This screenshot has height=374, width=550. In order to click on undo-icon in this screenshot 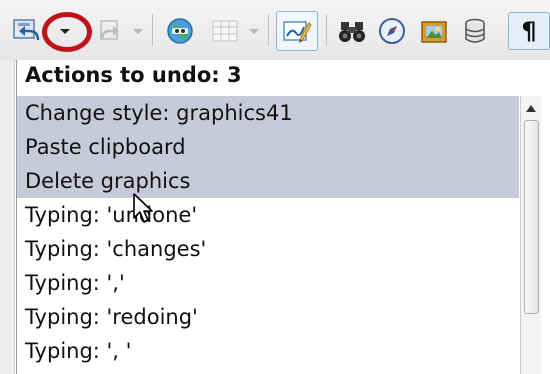, I will do `click(27, 31)`.